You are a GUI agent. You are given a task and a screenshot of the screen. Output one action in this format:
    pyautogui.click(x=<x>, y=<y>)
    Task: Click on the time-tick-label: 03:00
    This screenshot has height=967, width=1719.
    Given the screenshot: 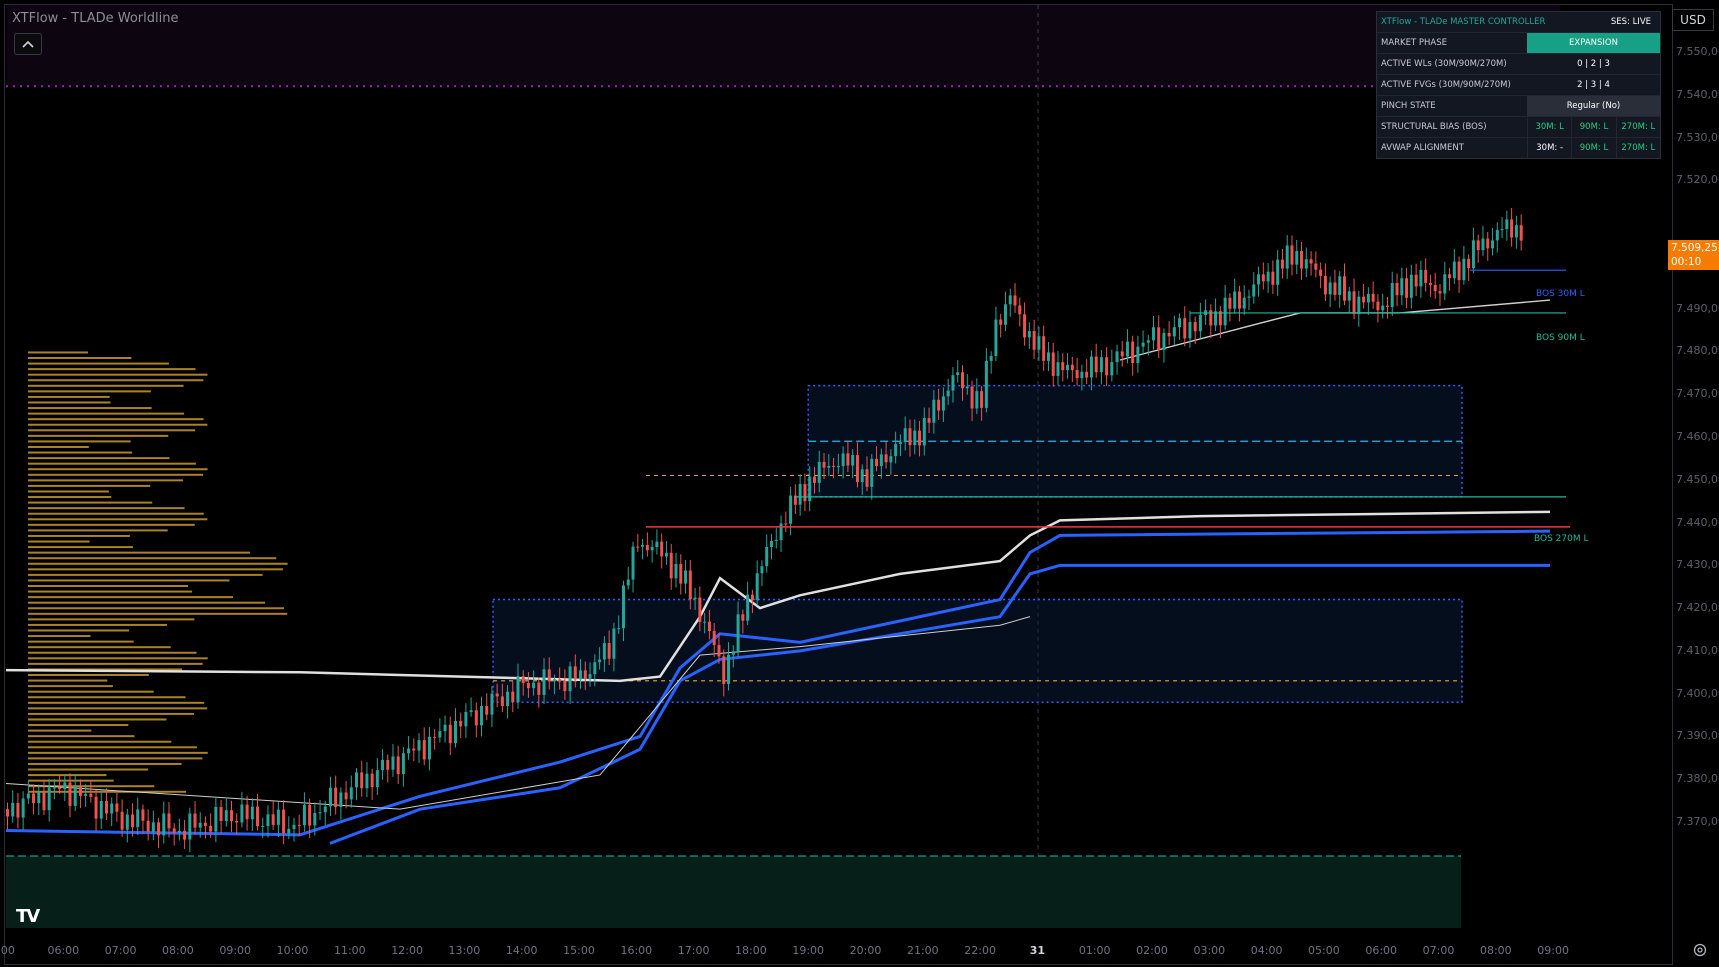 What is the action you would take?
    pyautogui.click(x=1209, y=950)
    